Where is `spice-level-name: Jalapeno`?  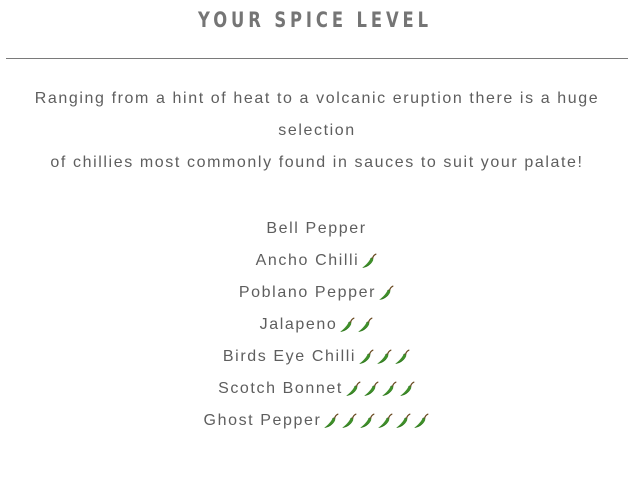 spice-level-name: Jalapeno is located at coordinates (298, 324).